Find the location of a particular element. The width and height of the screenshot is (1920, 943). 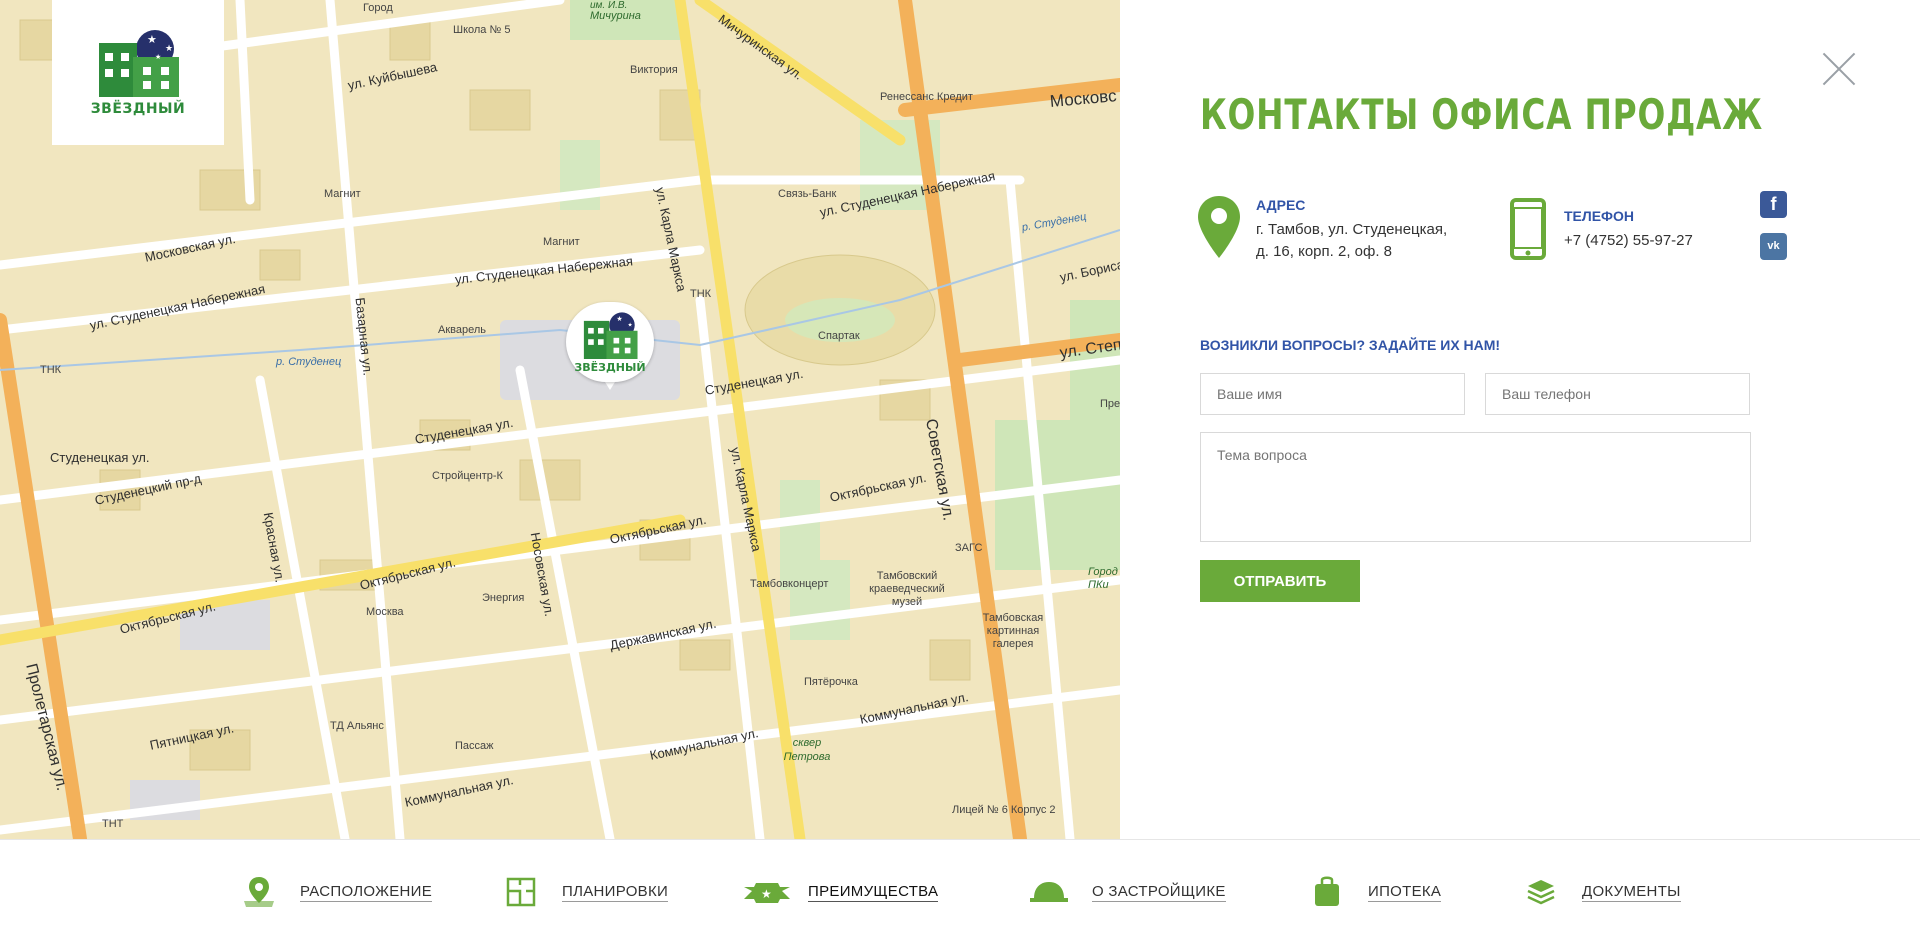

hard-hat-icon is located at coordinates (1049, 892).